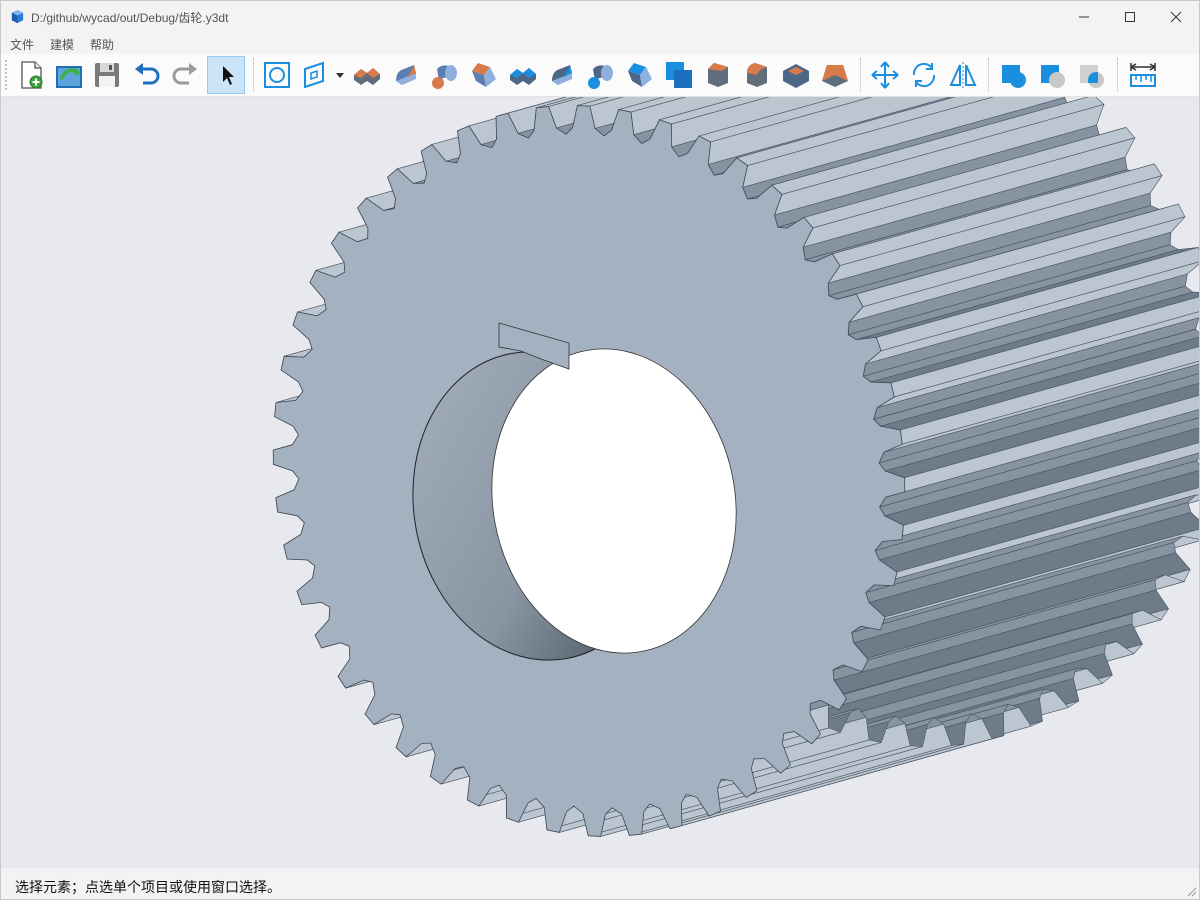  I want to click on save-icon, so click(107, 75).